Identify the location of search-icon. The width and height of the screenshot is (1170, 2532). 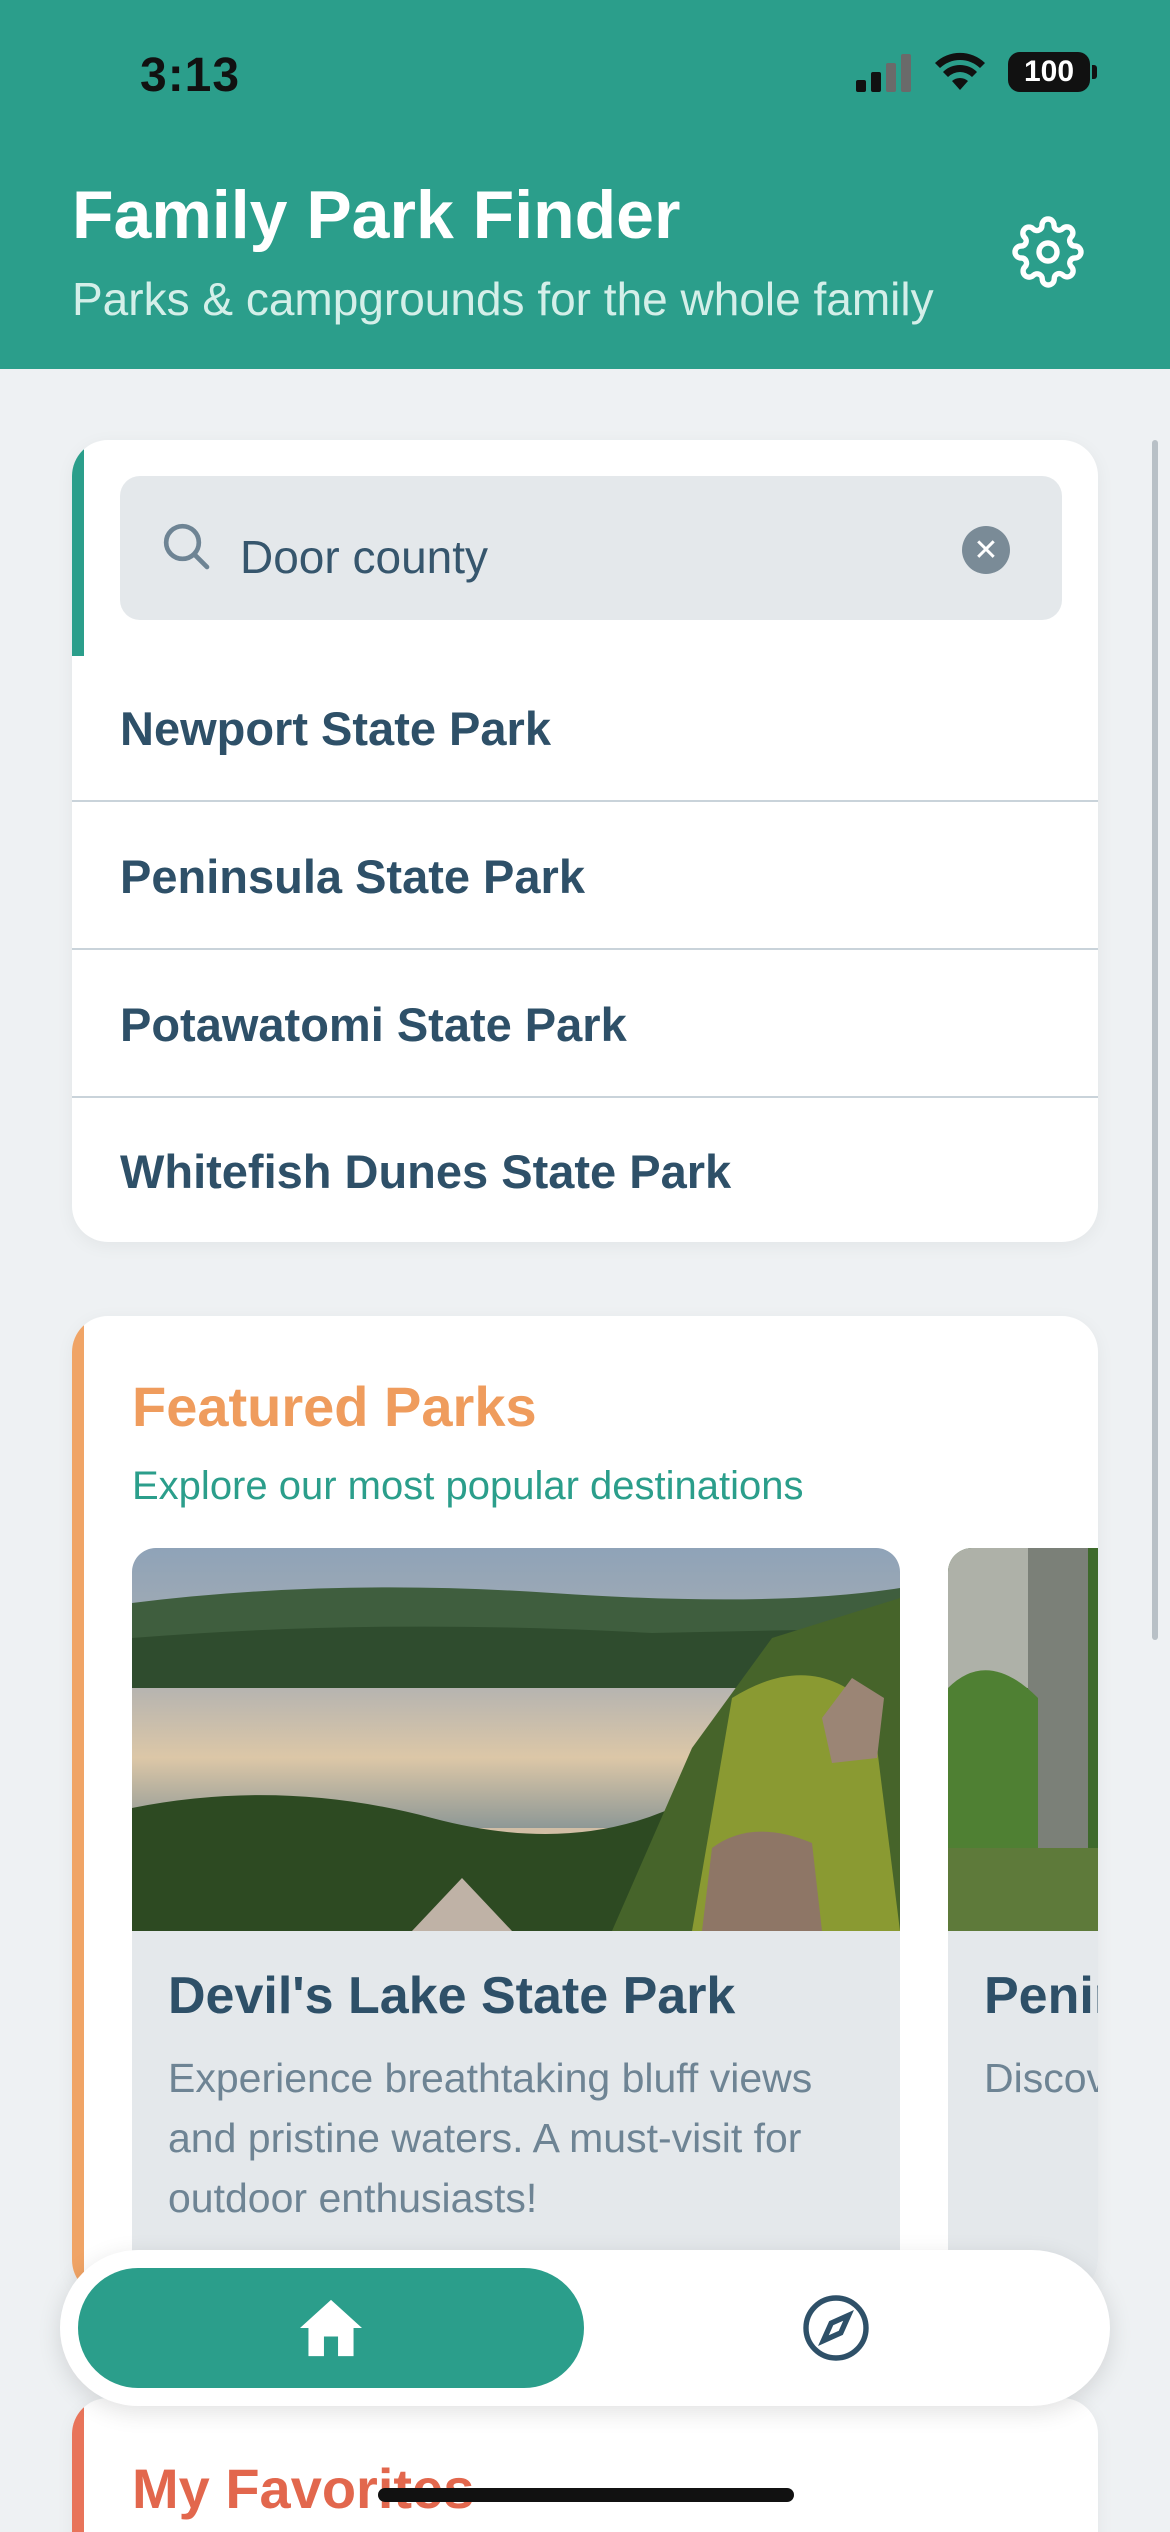
(186, 546).